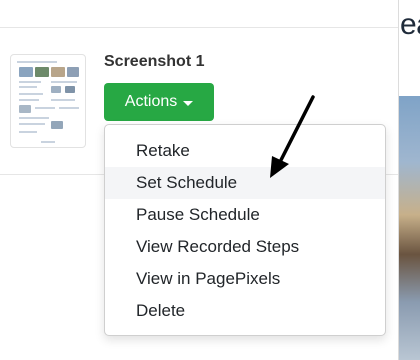  I want to click on background-page: ea, so click(409, 180).